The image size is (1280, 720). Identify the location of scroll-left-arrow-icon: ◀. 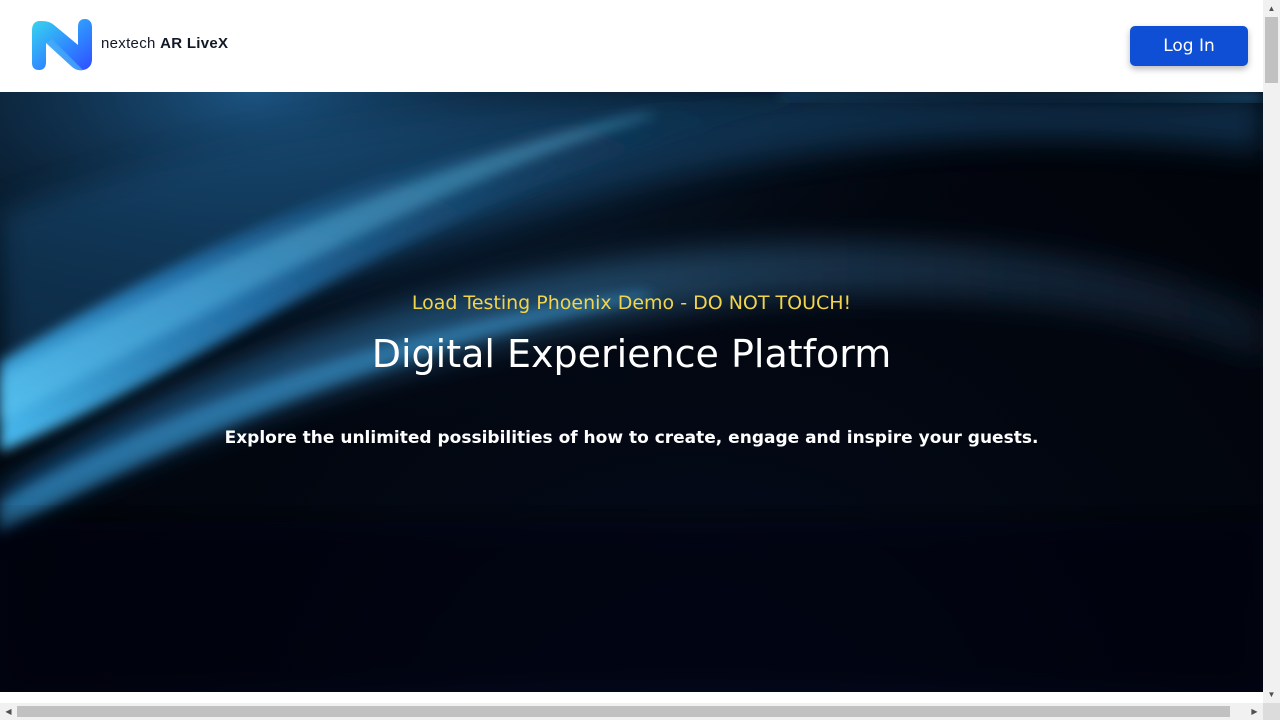
(8, 711).